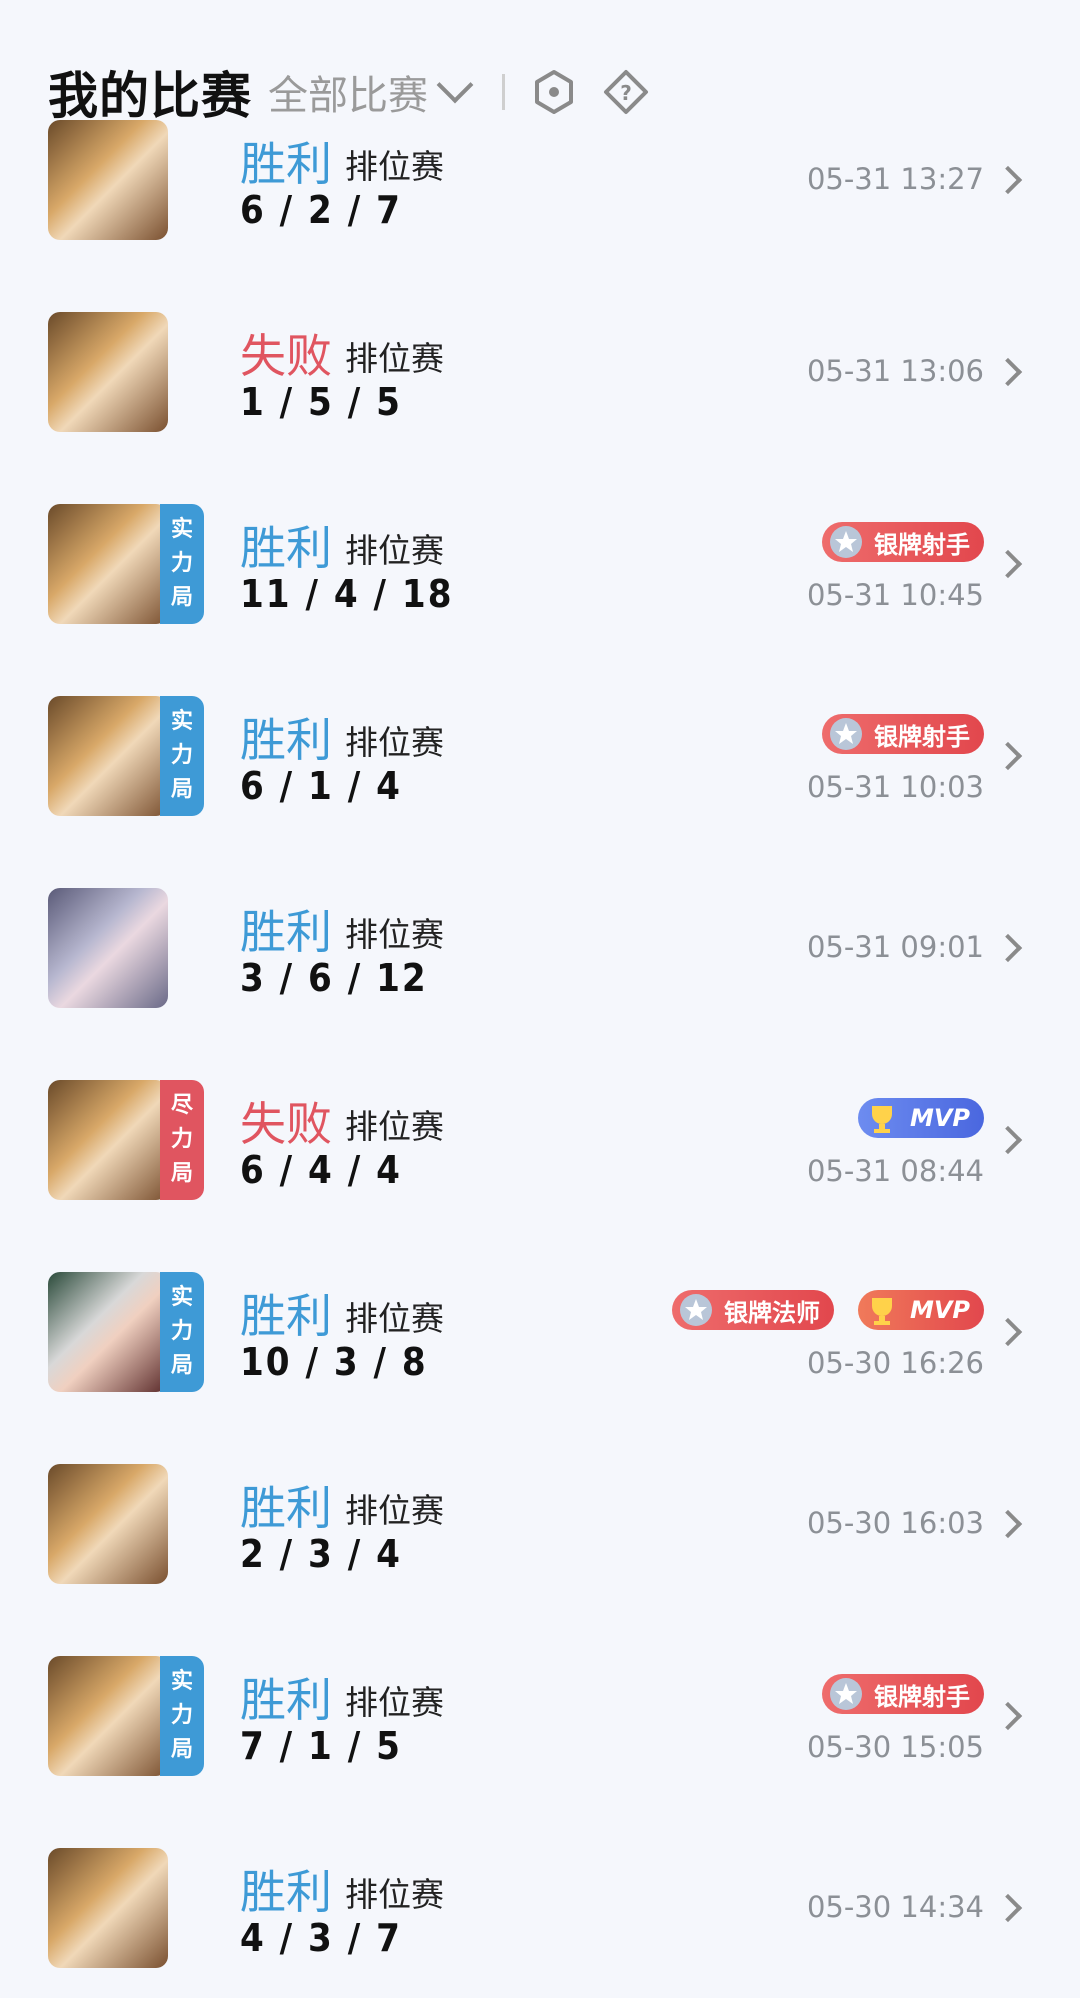 The height and width of the screenshot is (1998, 1080). I want to click on match-row: 胜利 排位赛 3 / 6 / 12 05-31 09:01, so click(540, 963).